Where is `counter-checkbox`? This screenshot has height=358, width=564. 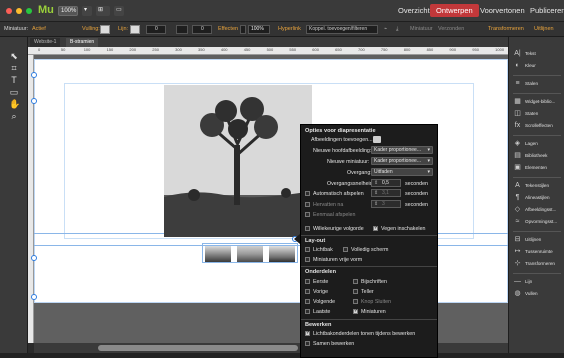 counter-checkbox is located at coordinates (355, 291).